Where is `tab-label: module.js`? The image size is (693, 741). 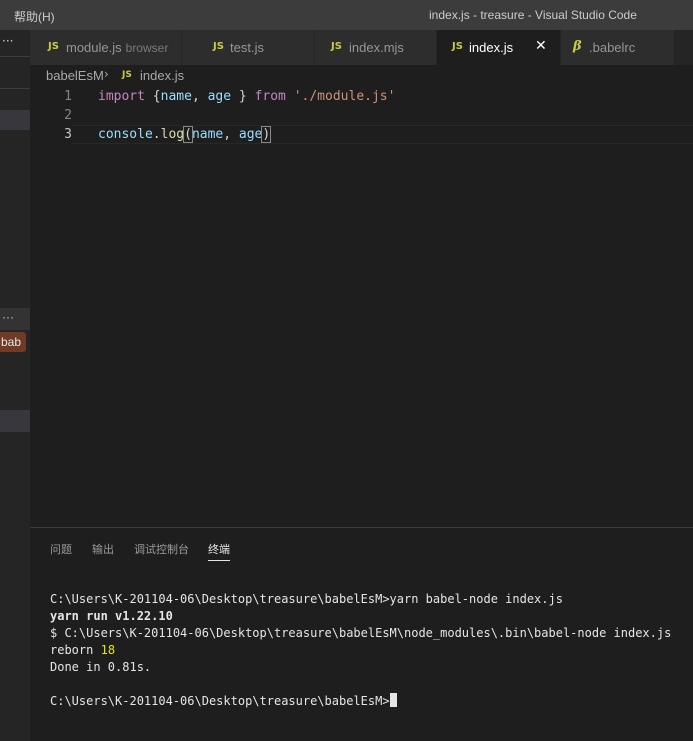 tab-label: module.js is located at coordinates (94, 47).